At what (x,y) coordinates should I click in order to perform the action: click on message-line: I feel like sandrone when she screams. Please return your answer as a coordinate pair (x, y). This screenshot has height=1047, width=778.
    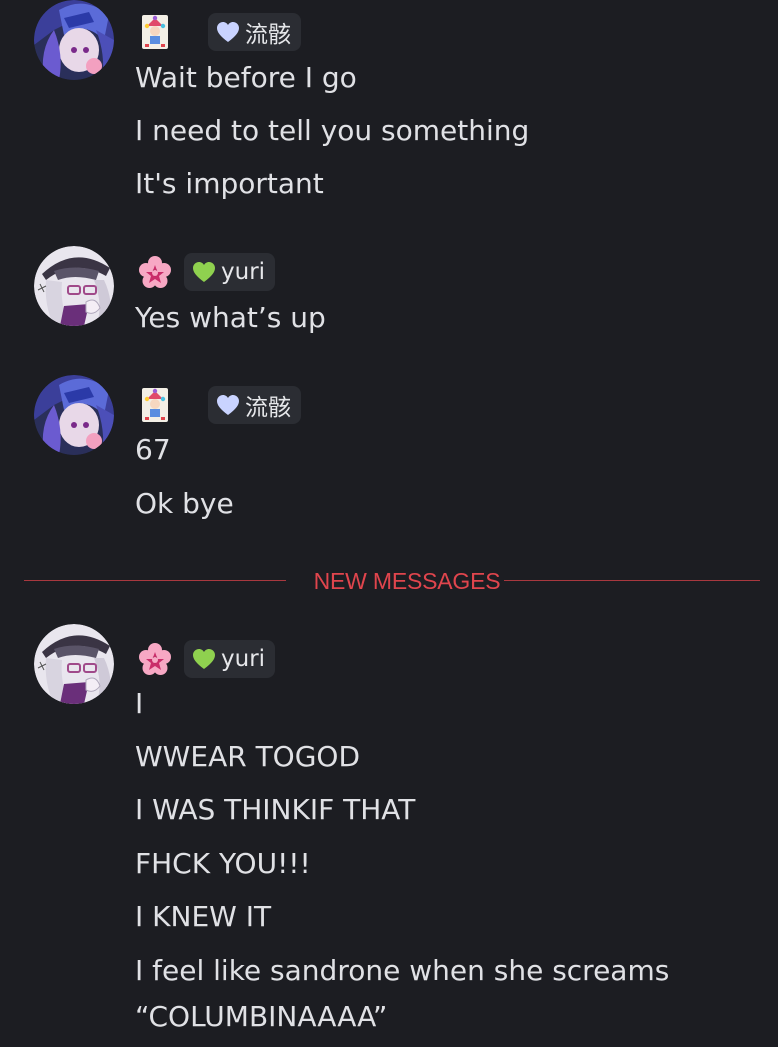
    Looking at the image, I should click on (402, 970).